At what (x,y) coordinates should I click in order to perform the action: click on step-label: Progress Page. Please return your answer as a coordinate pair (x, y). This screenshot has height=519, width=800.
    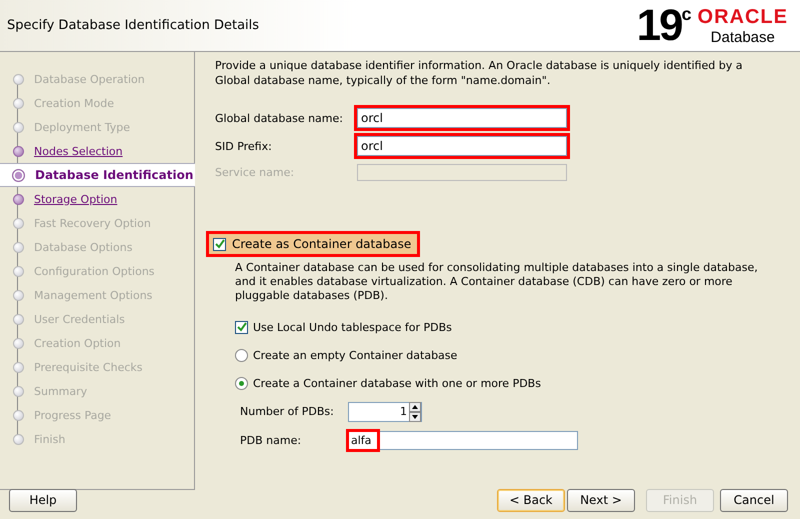
    Looking at the image, I should click on (73, 415).